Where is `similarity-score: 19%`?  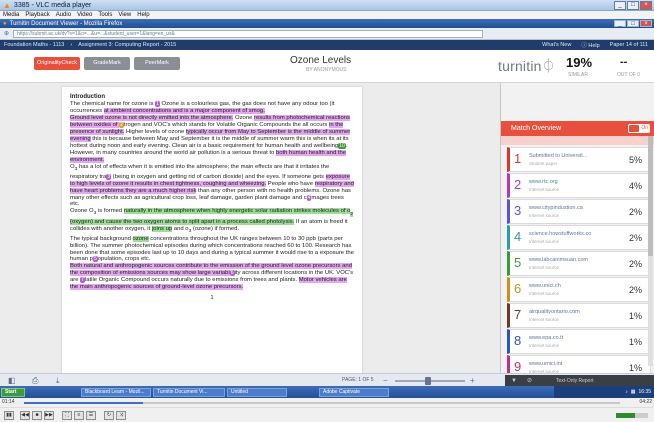 similarity-score: 19% is located at coordinates (579, 62).